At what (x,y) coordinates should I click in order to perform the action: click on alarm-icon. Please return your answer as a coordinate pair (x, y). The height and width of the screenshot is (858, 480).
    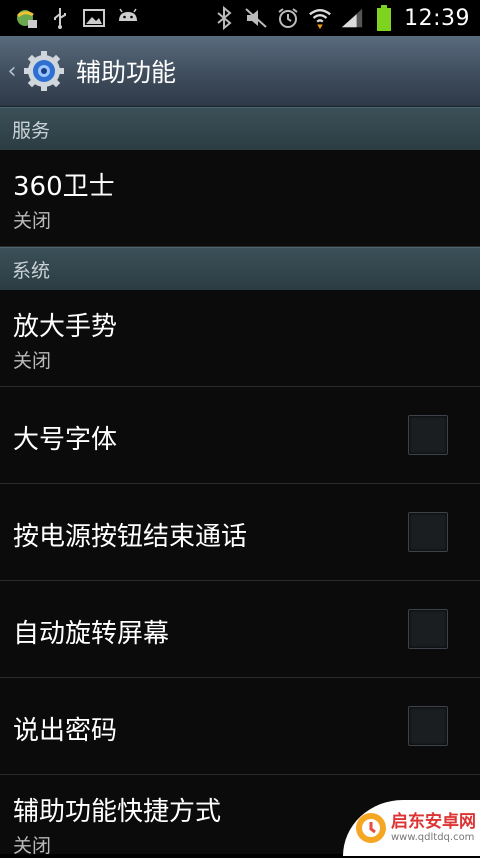
    Looking at the image, I should click on (288, 18).